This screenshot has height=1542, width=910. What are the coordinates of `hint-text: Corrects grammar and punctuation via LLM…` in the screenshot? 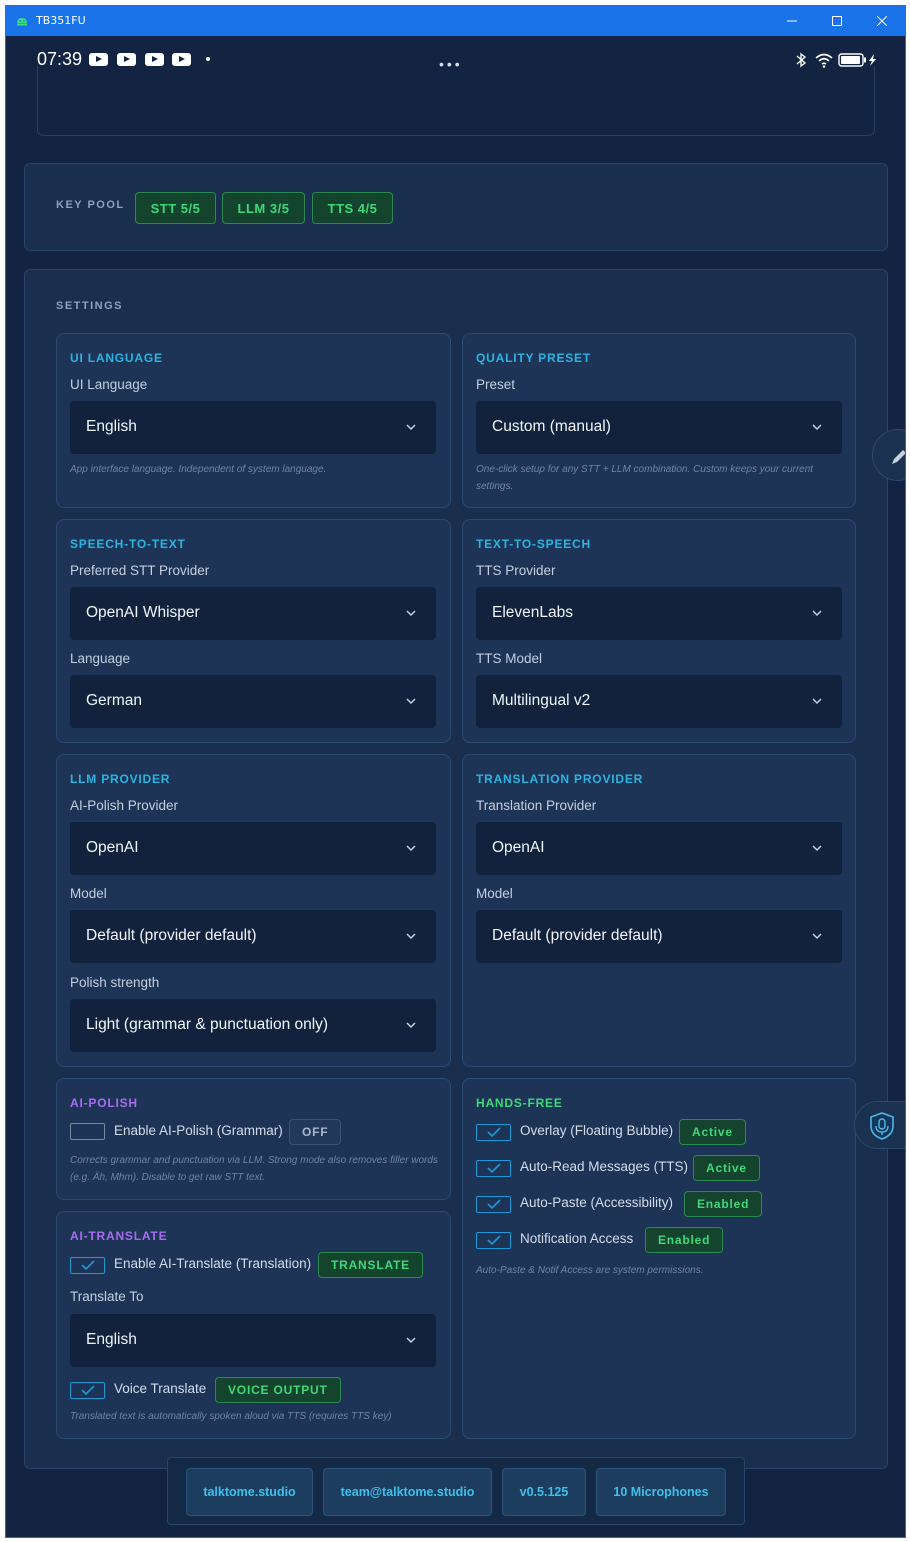 It's located at (254, 1169).